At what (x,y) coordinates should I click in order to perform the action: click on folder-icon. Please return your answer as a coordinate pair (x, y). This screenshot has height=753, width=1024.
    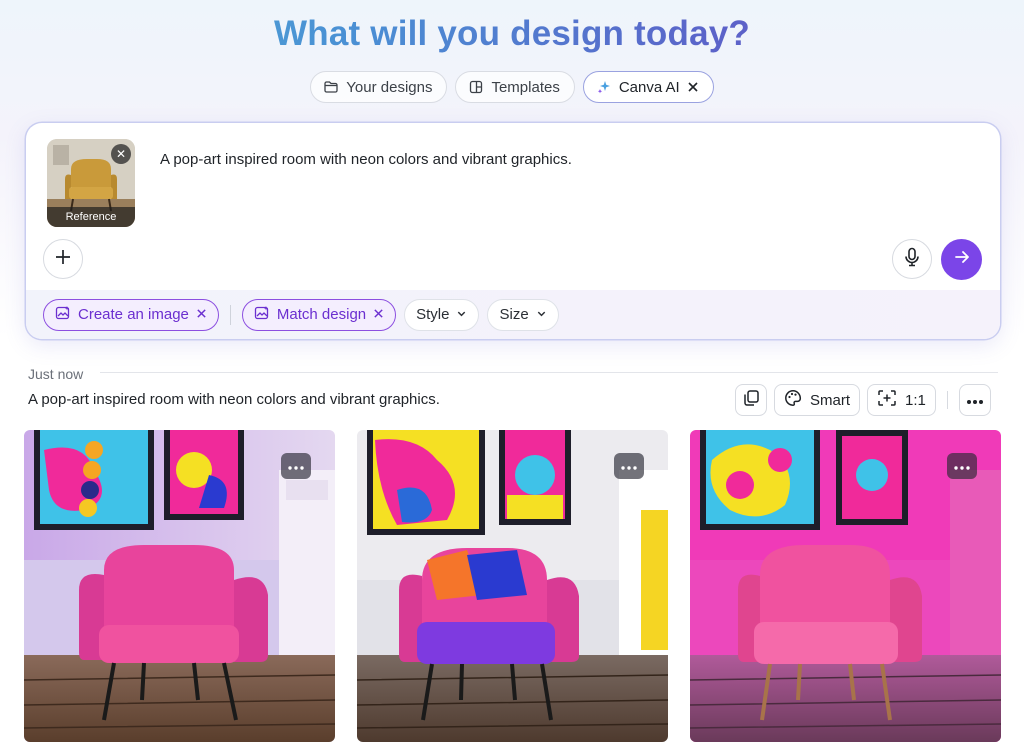
    Looking at the image, I should click on (331, 87).